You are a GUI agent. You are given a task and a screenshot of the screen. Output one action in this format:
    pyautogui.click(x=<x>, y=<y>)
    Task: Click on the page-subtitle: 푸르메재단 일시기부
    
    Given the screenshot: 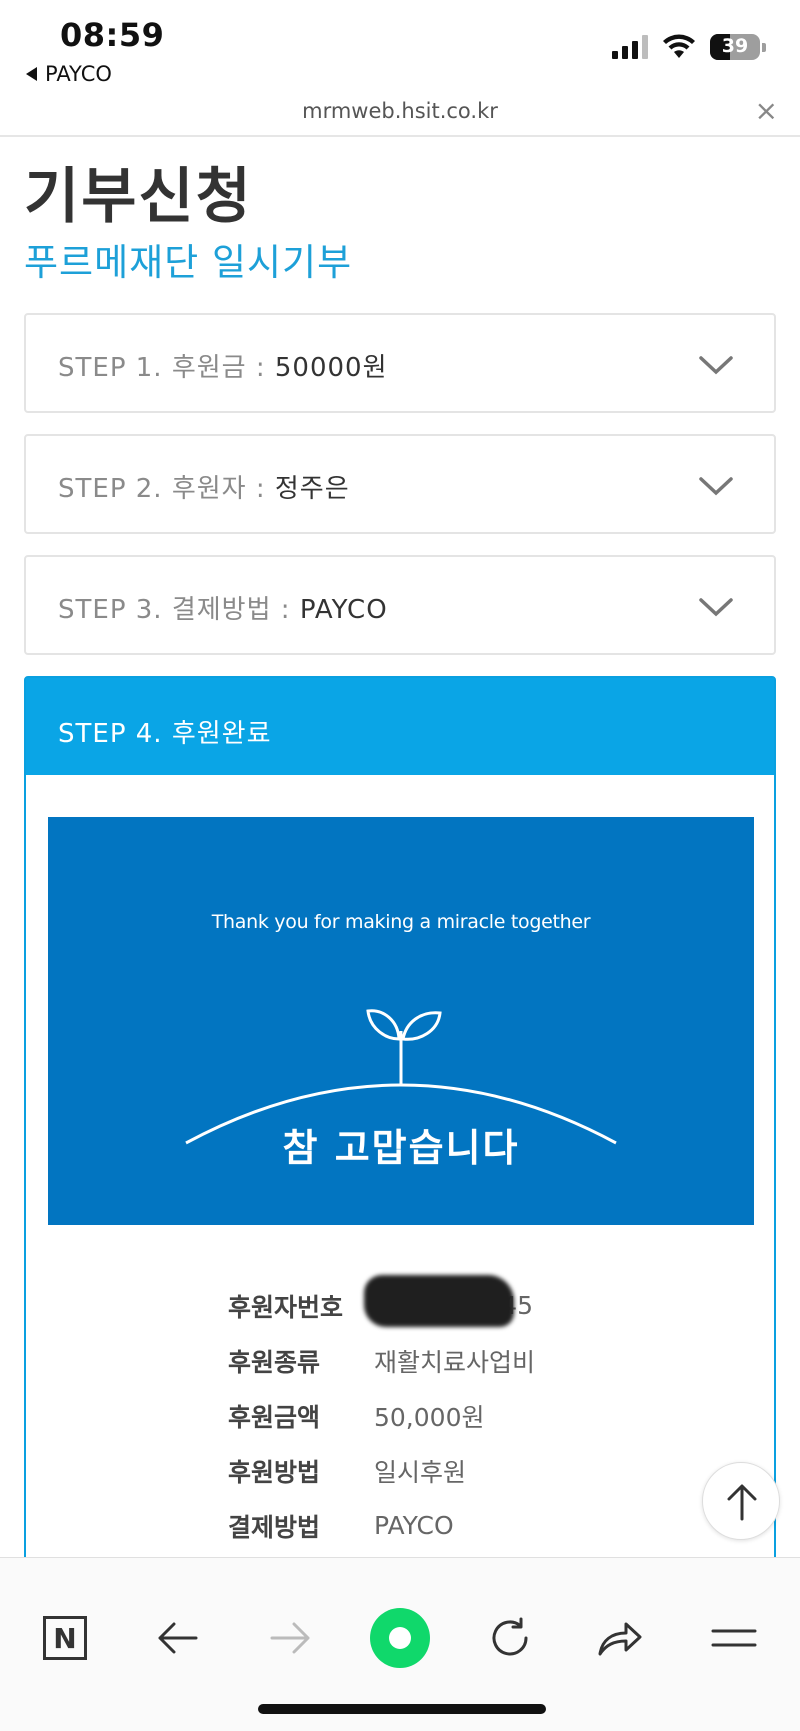 What is the action you would take?
    pyautogui.click(x=188, y=262)
    